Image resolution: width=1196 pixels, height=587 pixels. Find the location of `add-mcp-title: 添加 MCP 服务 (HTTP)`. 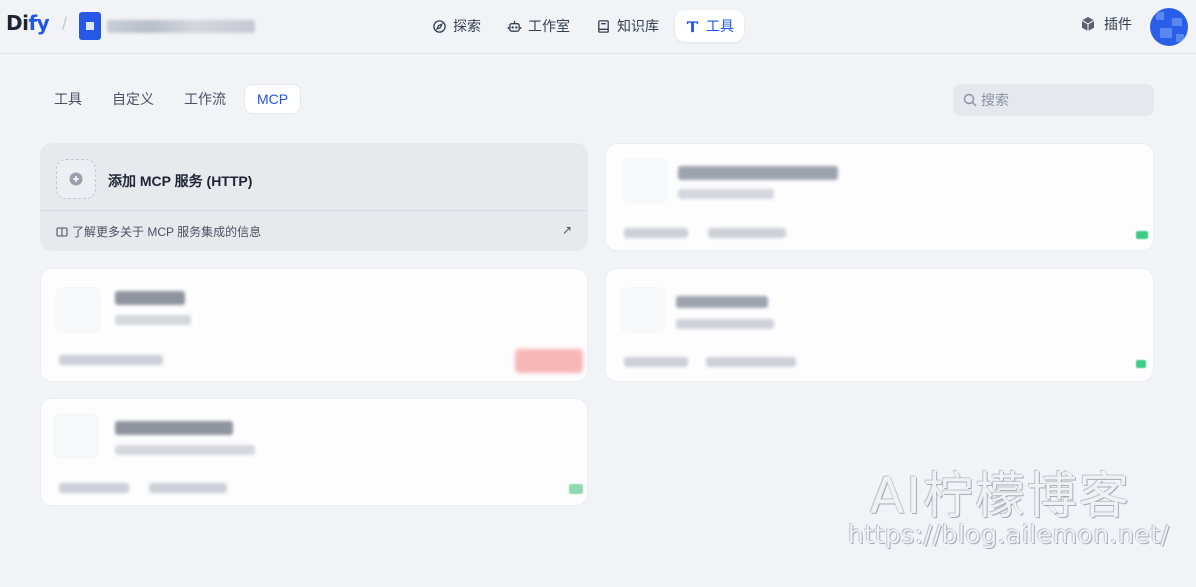

add-mcp-title: 添加 MCP 服务 (HTTP) is located at coordinates (180, 181).